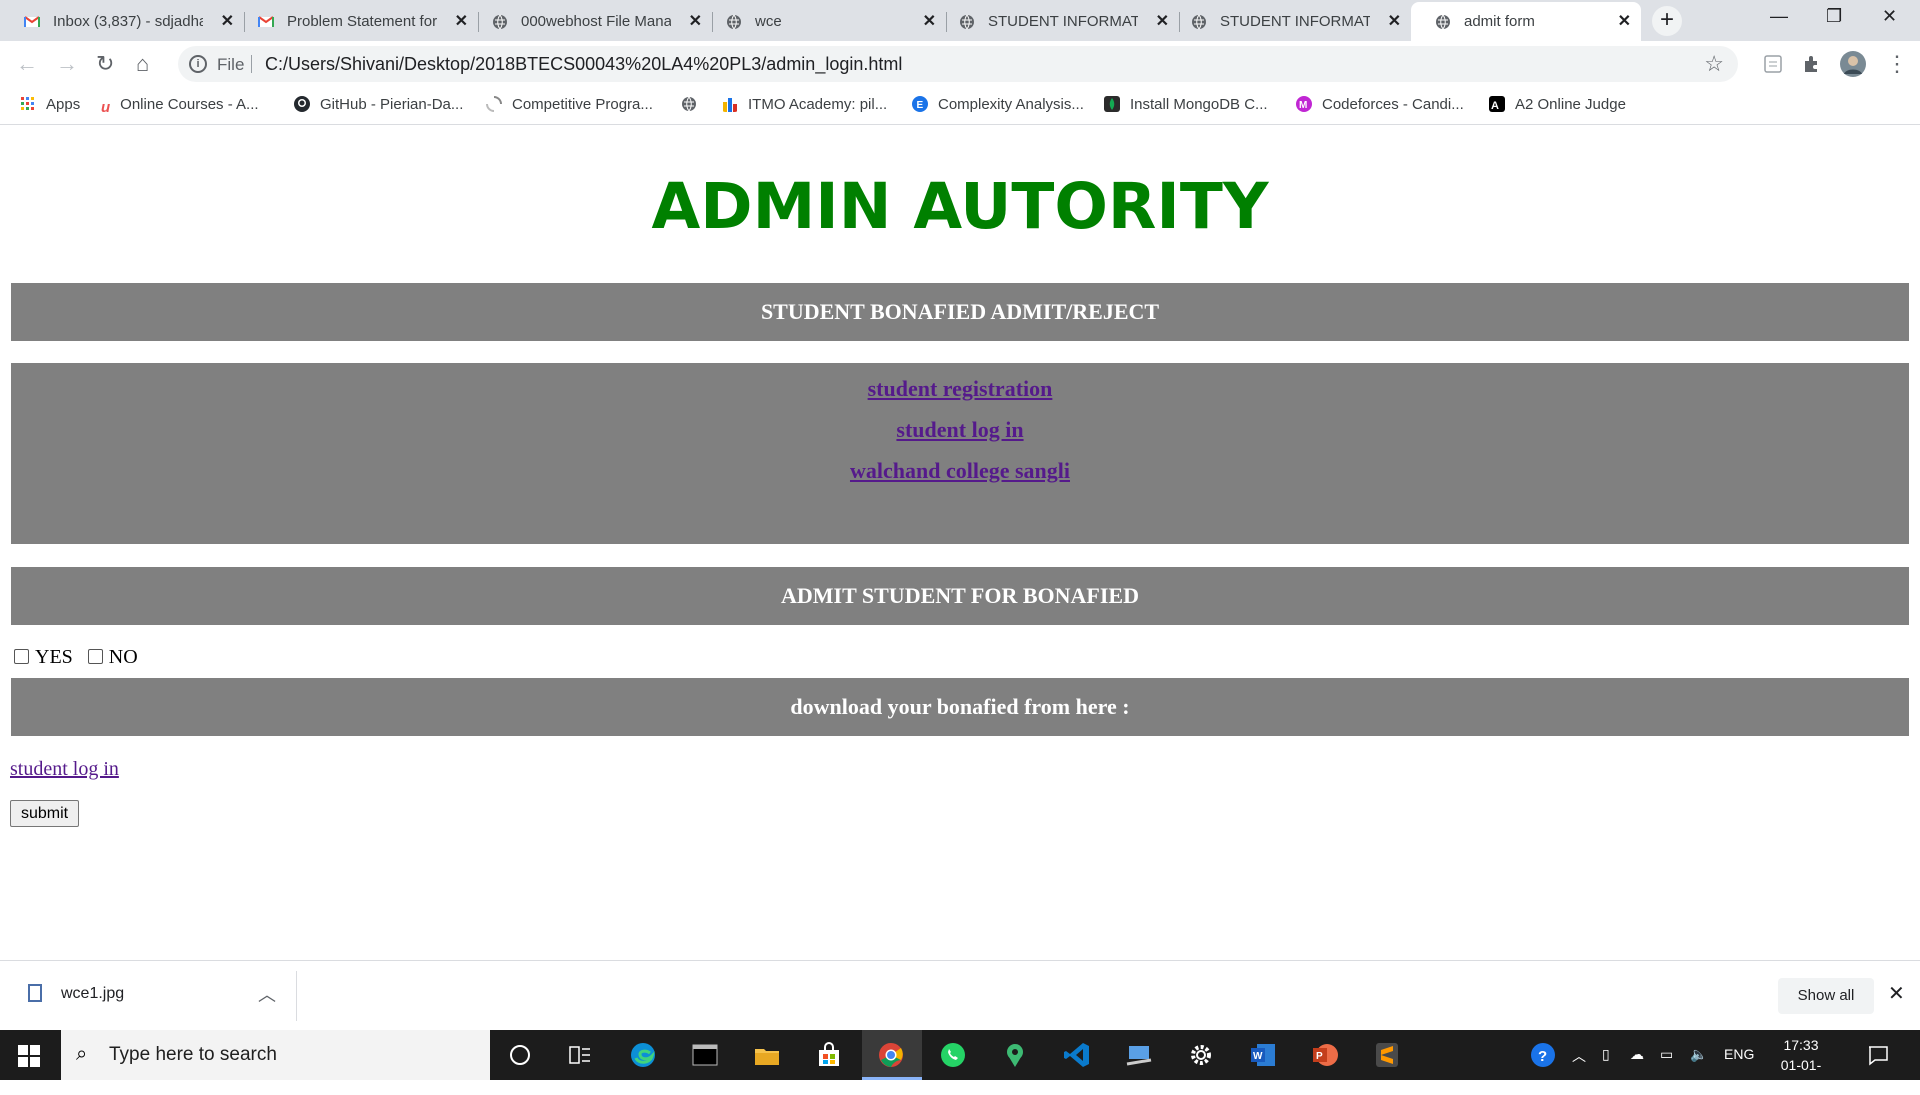  What do you see at coordinates (829, 1055) in the screenshot?
I see `store-icon` at bounding box center [829, 1055].